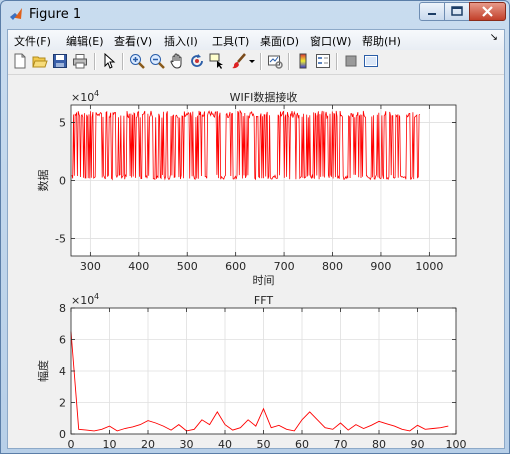  I want to click on y-tick-label: 8, so click(62, 308).